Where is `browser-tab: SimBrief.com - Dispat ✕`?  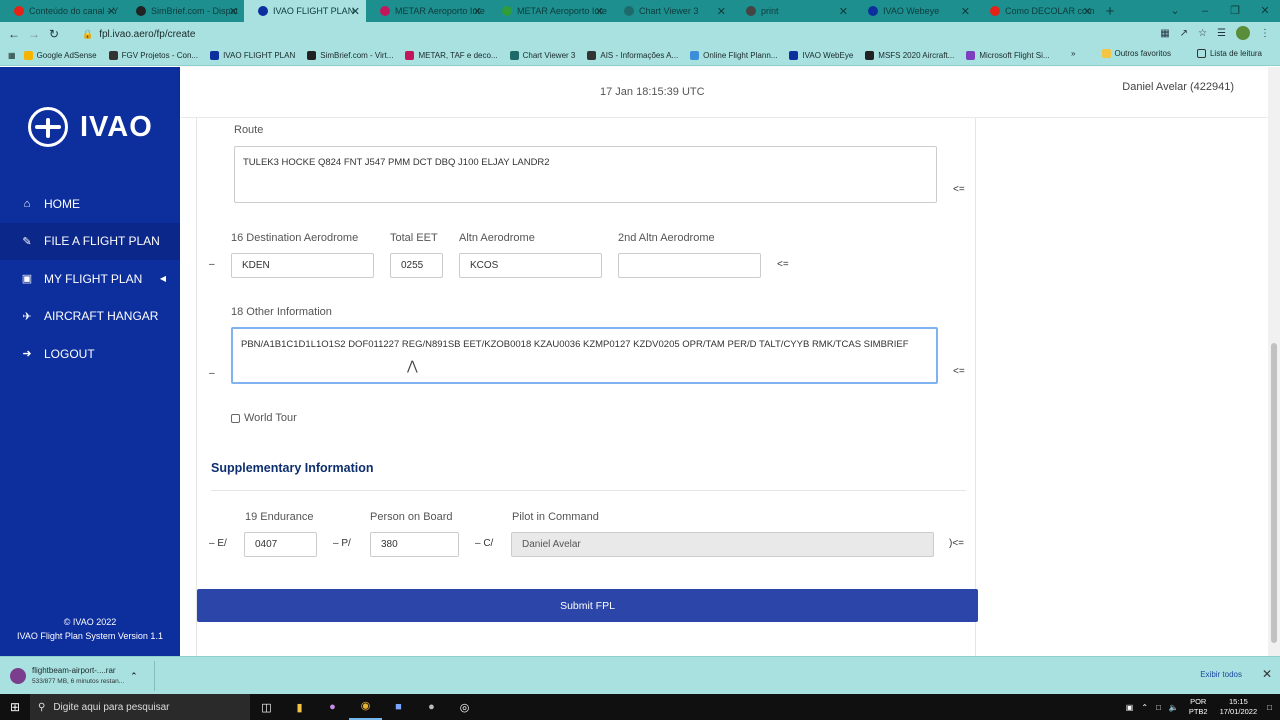 browser-tab: SimBrief.com - Dispat ✕ is located at coordinates (183, 11).